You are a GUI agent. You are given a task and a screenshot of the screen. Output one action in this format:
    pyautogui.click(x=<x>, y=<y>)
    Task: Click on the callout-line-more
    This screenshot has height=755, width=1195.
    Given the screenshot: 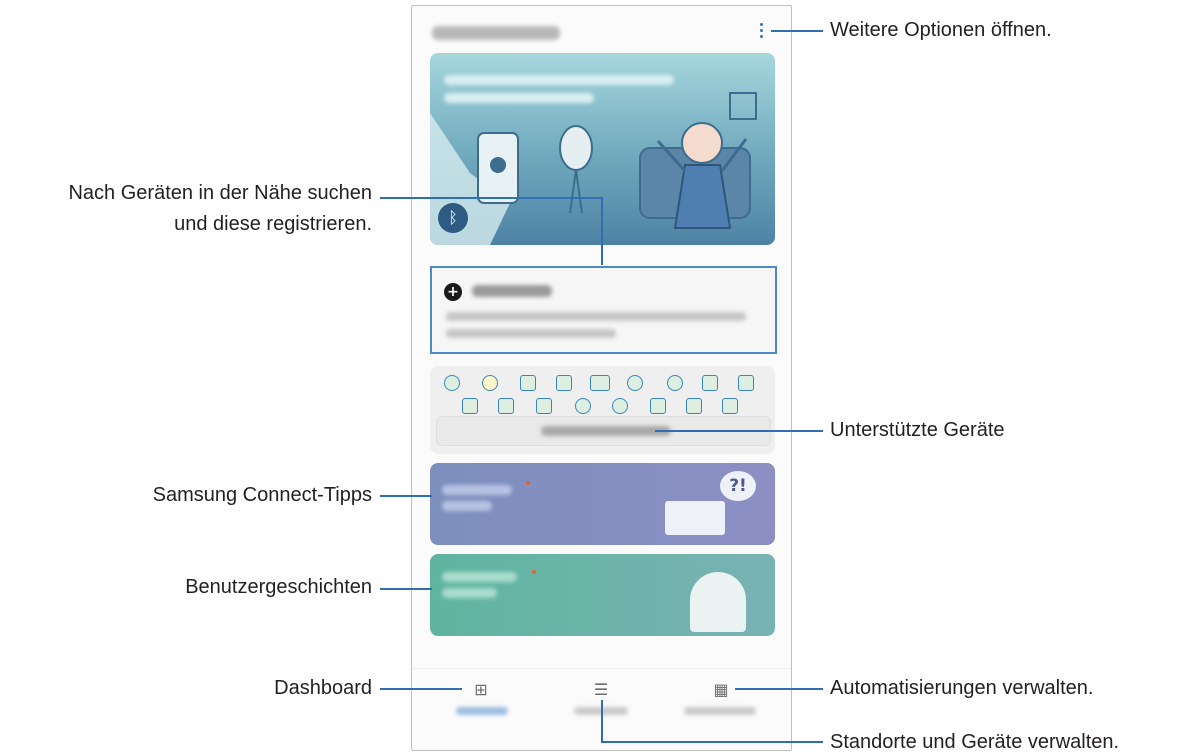 What is the action you would take?
    pyautogui.click(x=797, y=31)
    